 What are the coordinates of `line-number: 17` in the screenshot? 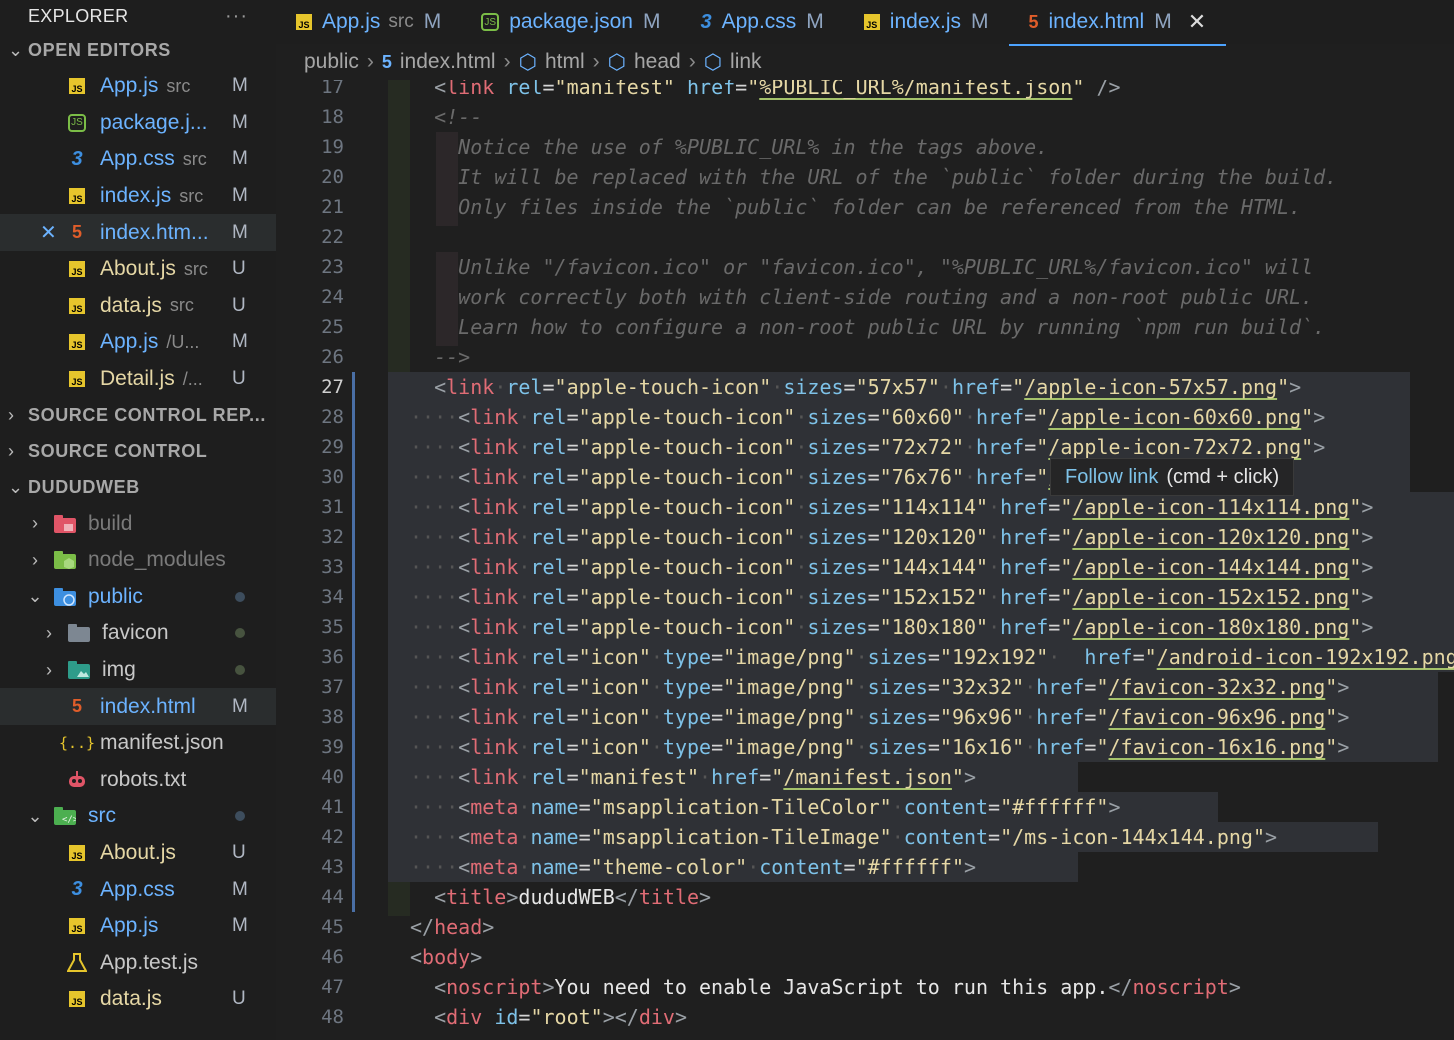 It's located at (332, 89).